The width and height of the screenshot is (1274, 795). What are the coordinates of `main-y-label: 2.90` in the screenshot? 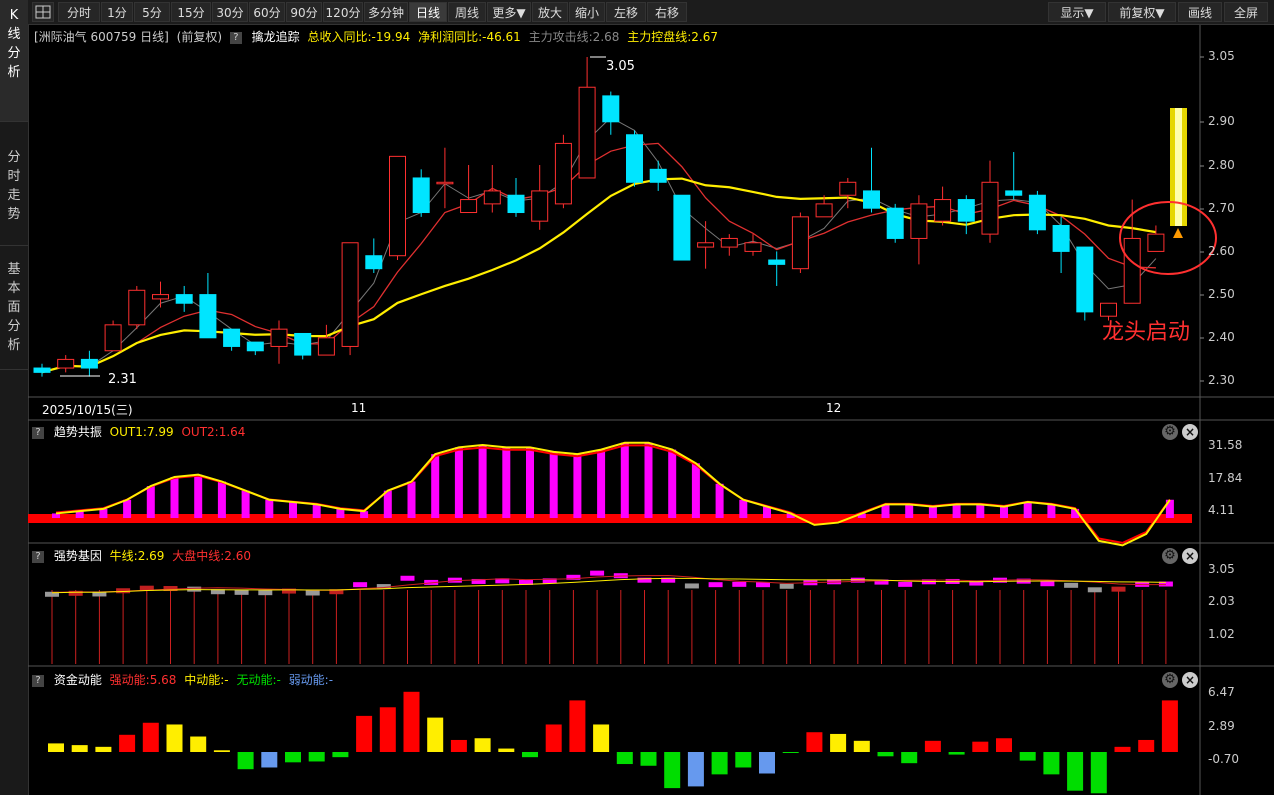 It's located at (1221, 121).